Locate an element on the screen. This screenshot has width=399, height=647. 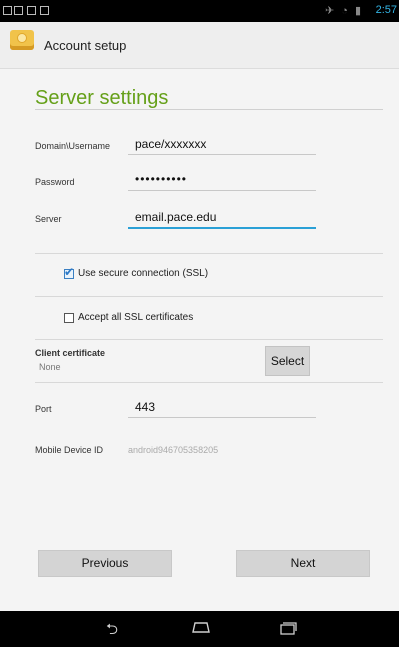
section-title-divider is located at coordinates (209, 109).